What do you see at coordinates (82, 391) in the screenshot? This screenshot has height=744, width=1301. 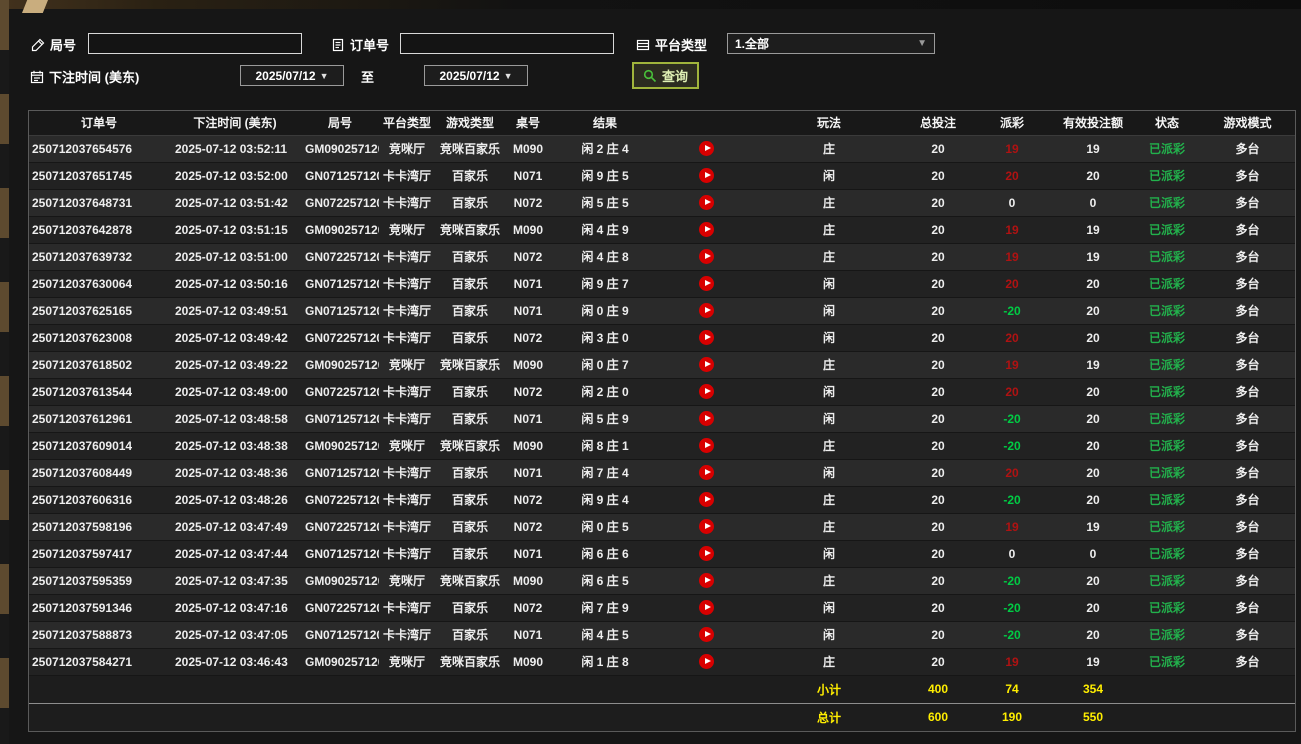 I see `order-id-cell: 250712037613544` at bounding box center [82, 391].